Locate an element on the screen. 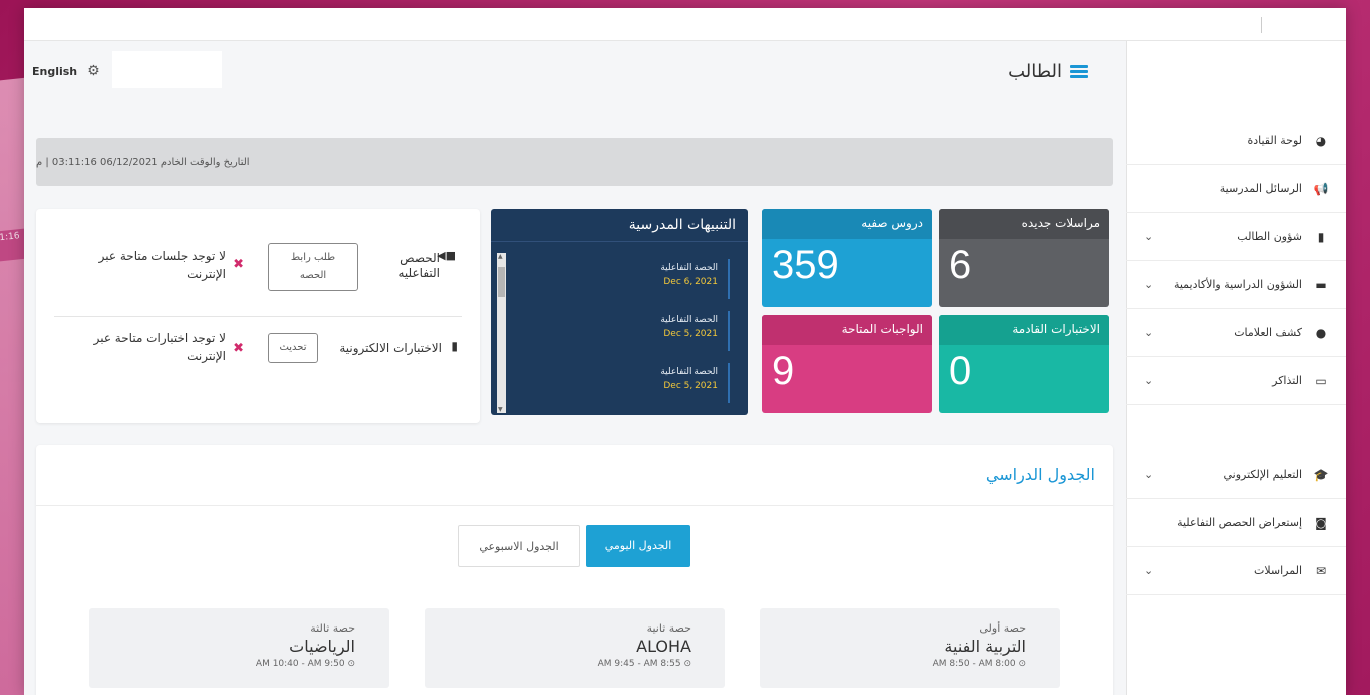 Image resolution: width=1370 pixels, height=695 pixels. laptop-icon: ▭ is located at coordinates (1321, 380).